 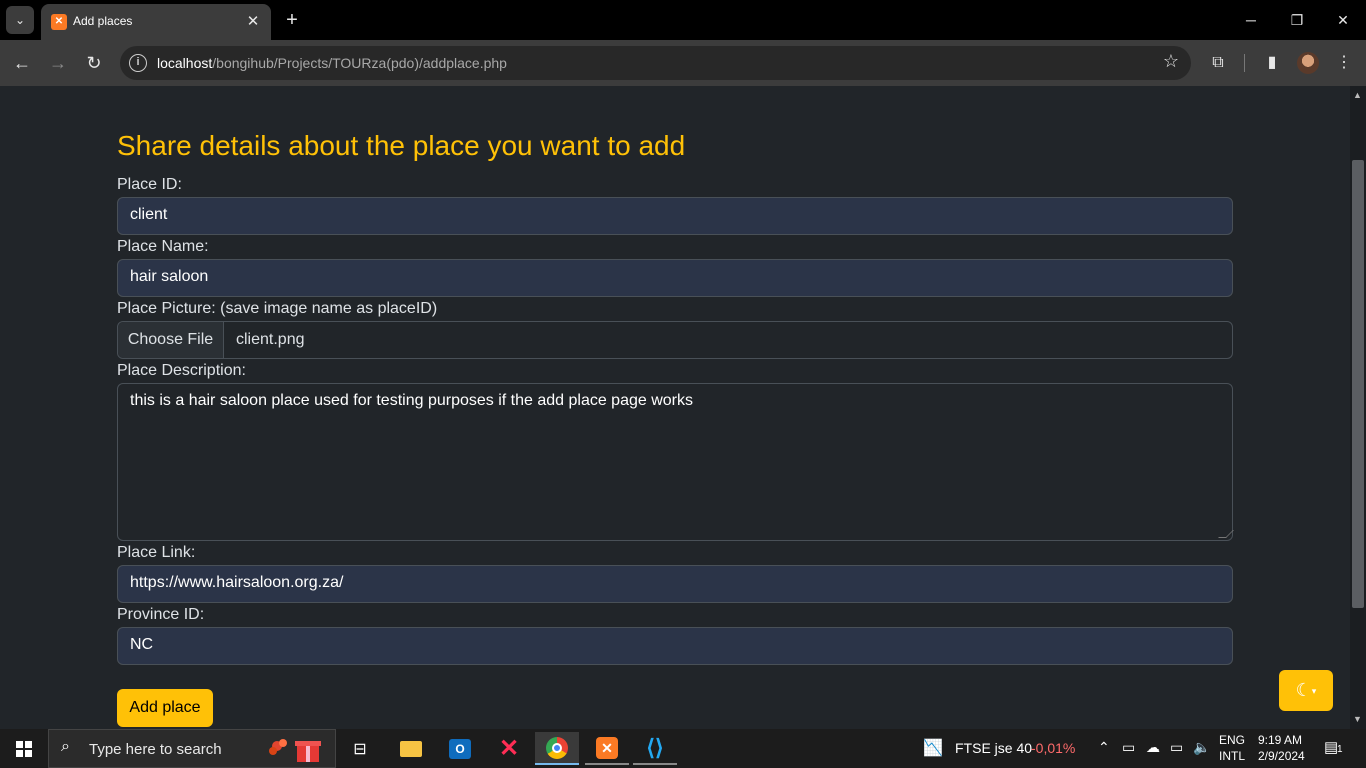 I want to click on place-link-input: https://www.hairsaloon.org.za/, so click(x=675, y=584).